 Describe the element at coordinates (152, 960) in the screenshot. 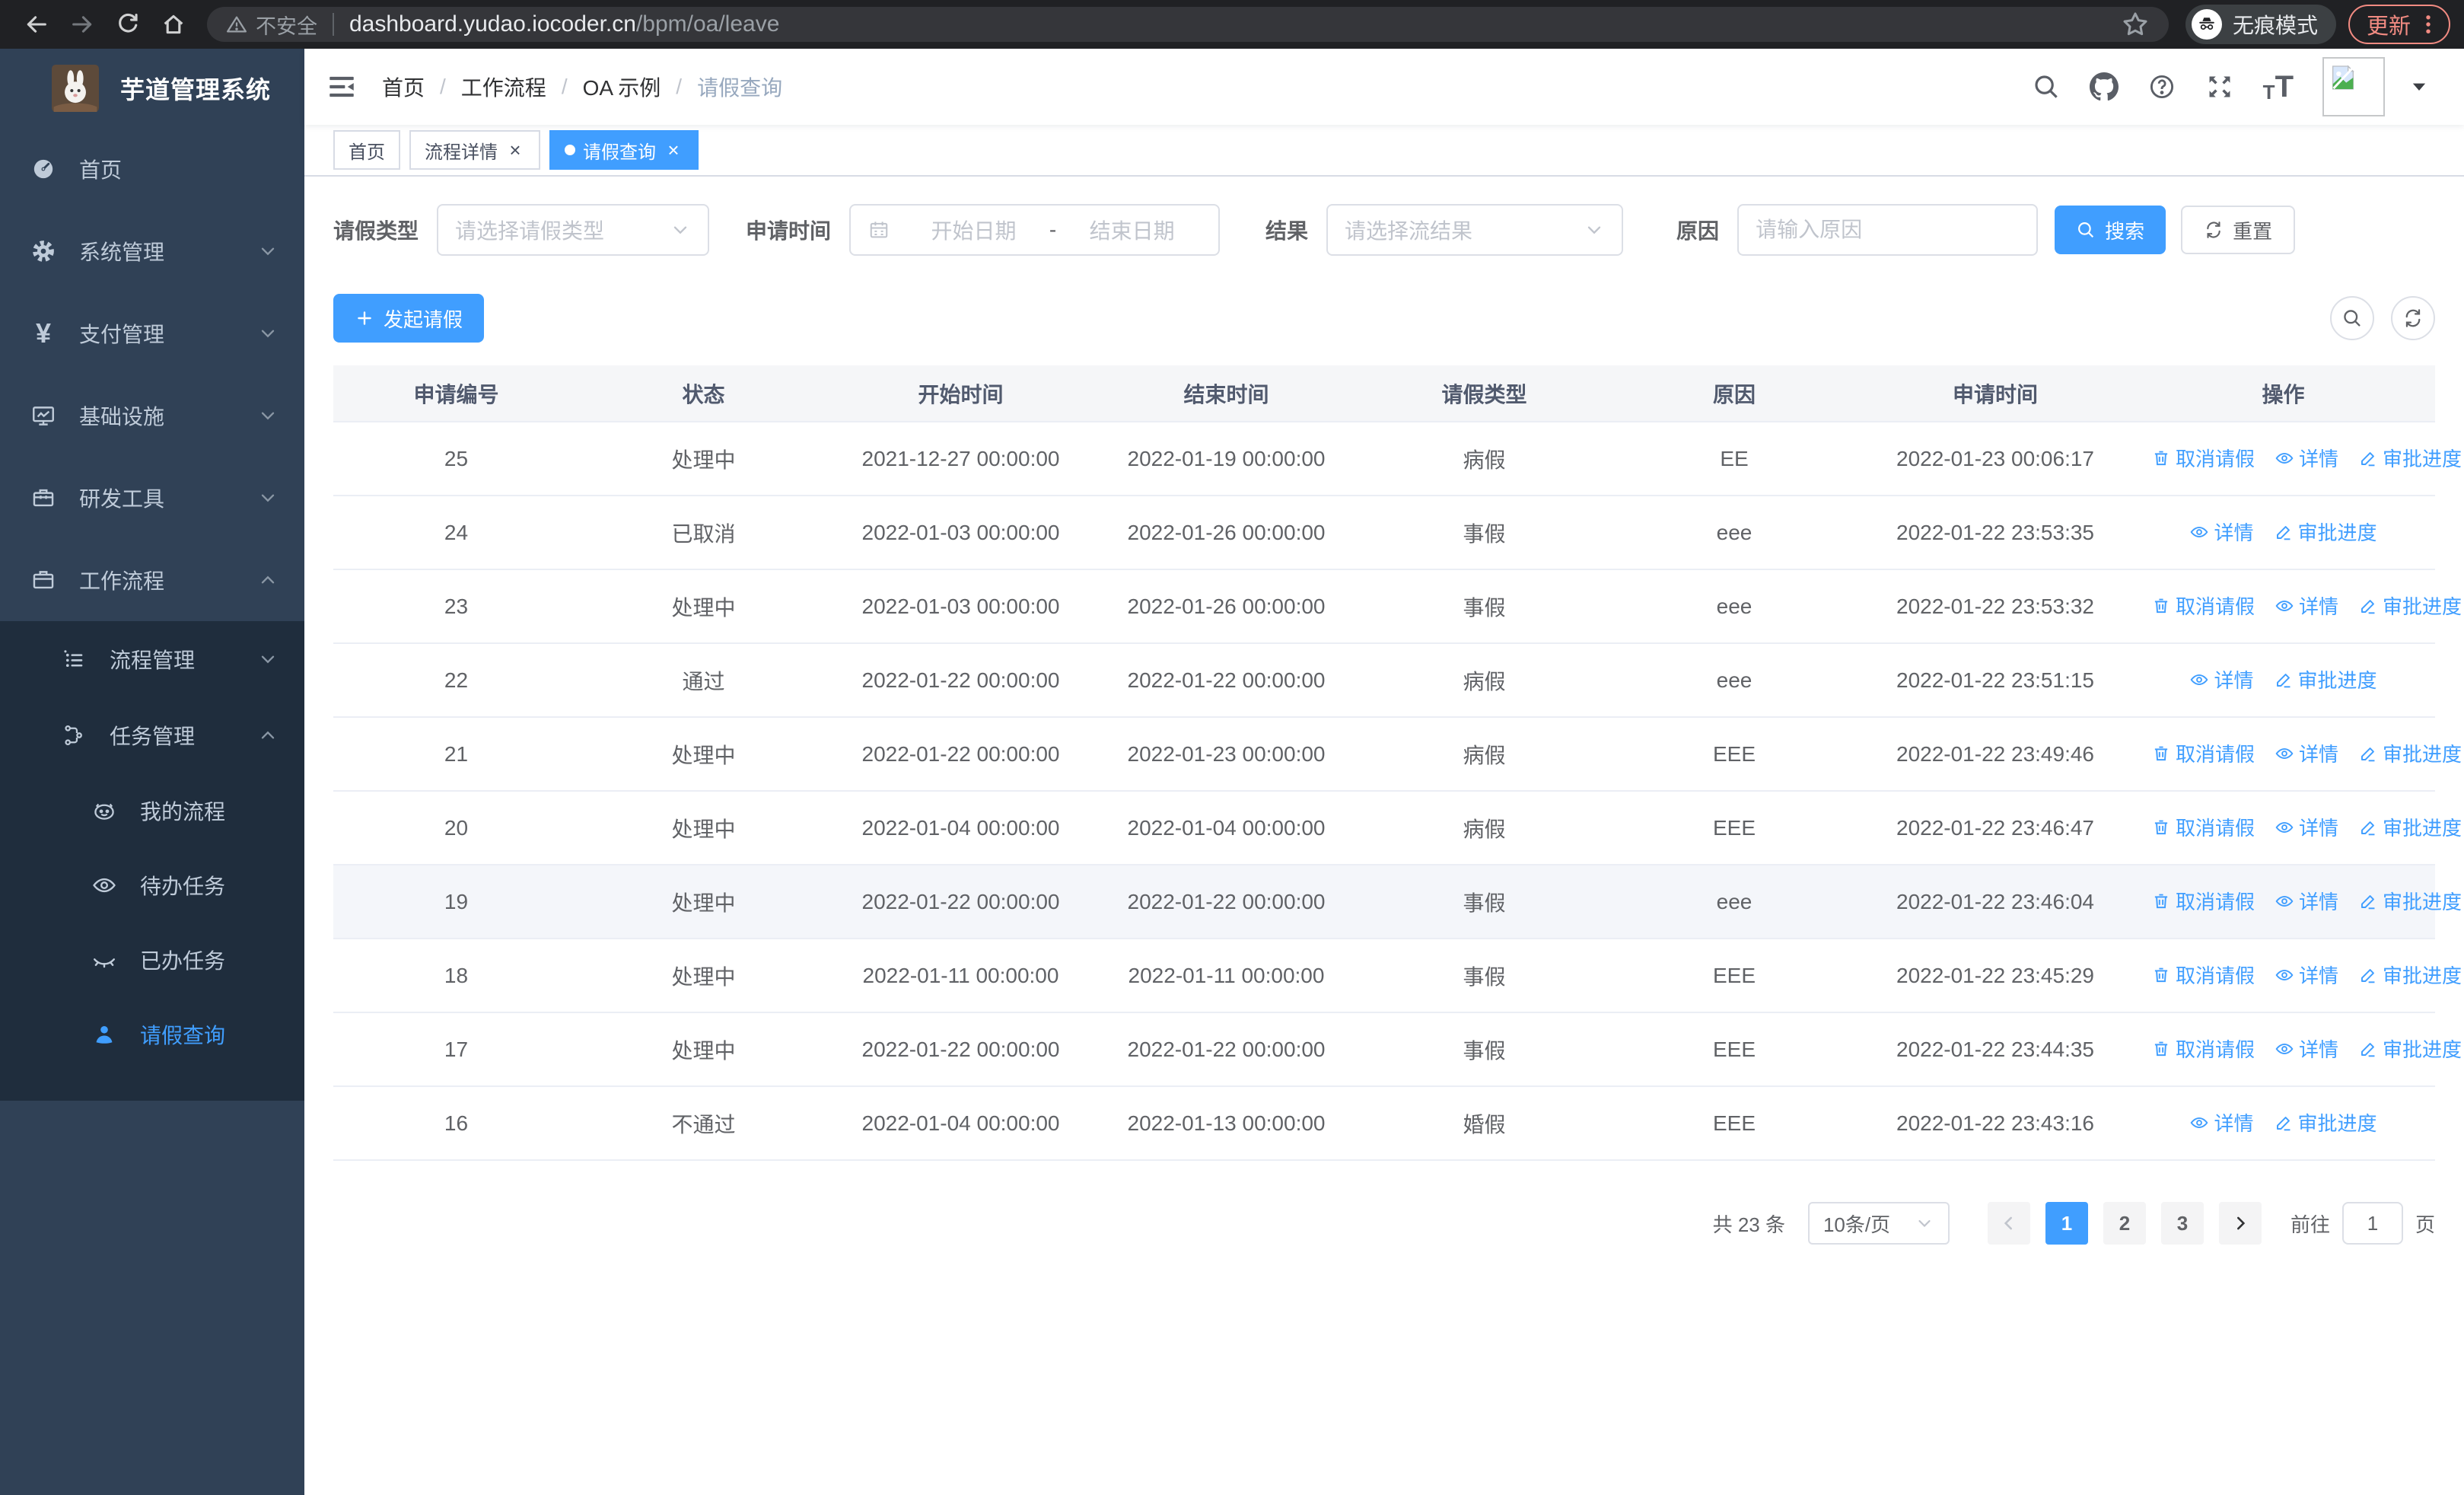

I see `sidebar-item-done-tasks: 已办任务` at that location.